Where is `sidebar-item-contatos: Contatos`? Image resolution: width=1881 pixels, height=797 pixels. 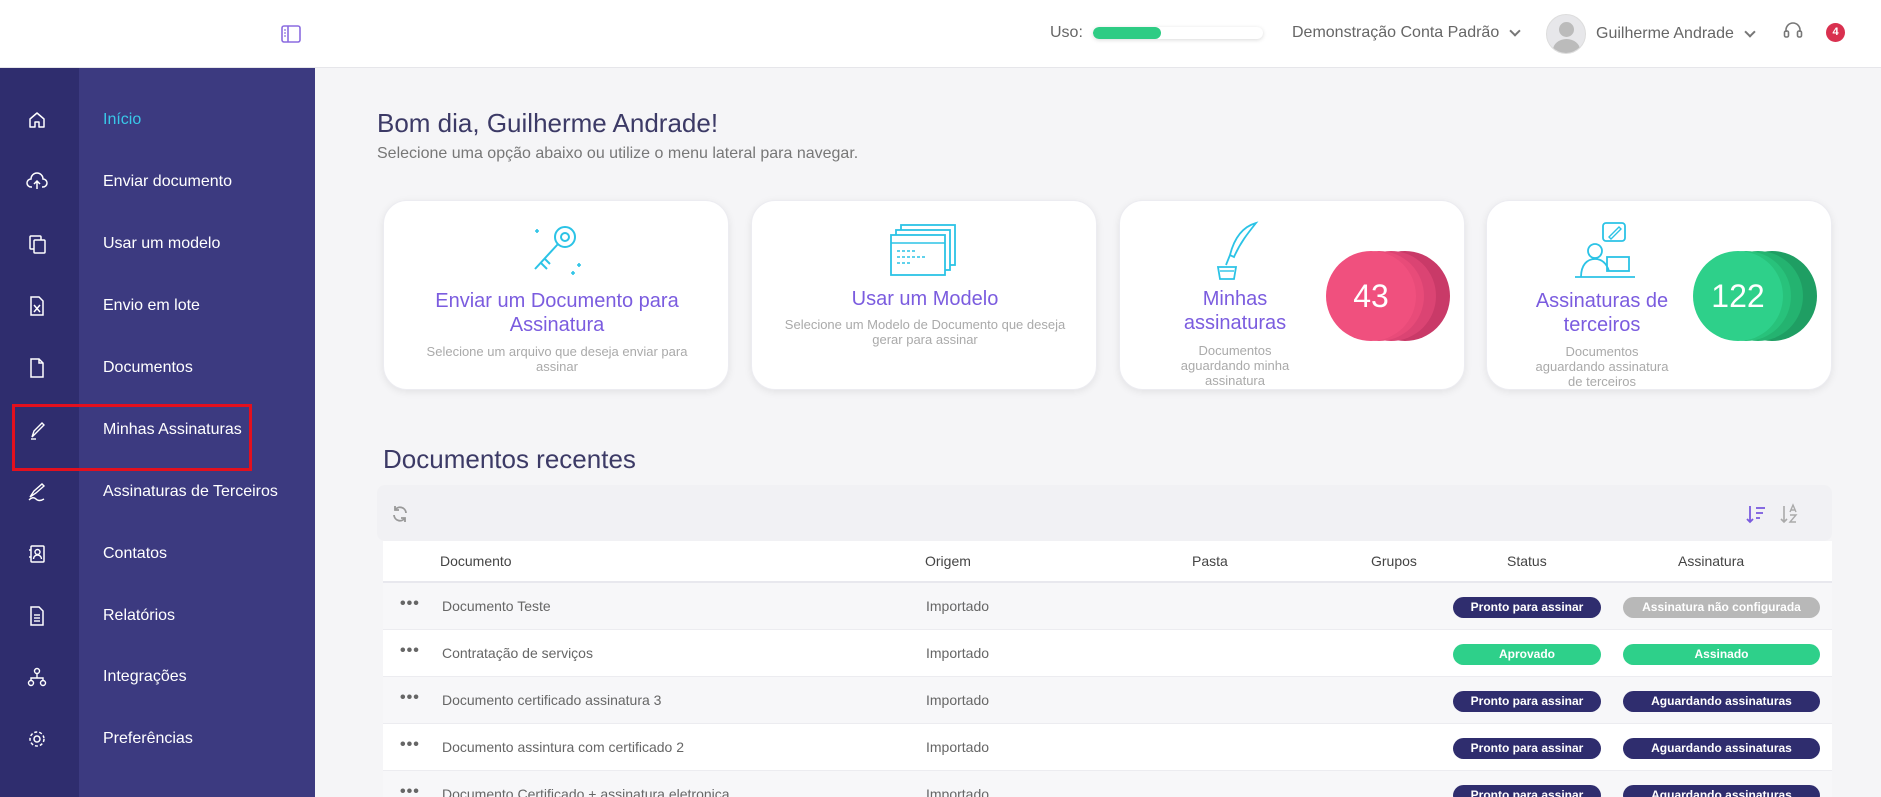
sidebar-item-contatos: Contatos is located at coordinates (157, 554).